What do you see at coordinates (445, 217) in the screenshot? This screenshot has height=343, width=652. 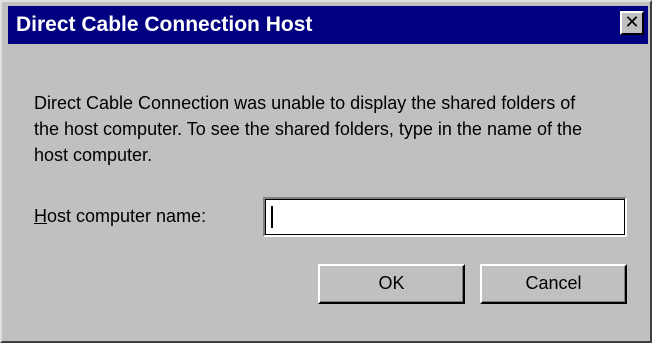 I see `host-computer-name-input` at bounding box center [445, 217].